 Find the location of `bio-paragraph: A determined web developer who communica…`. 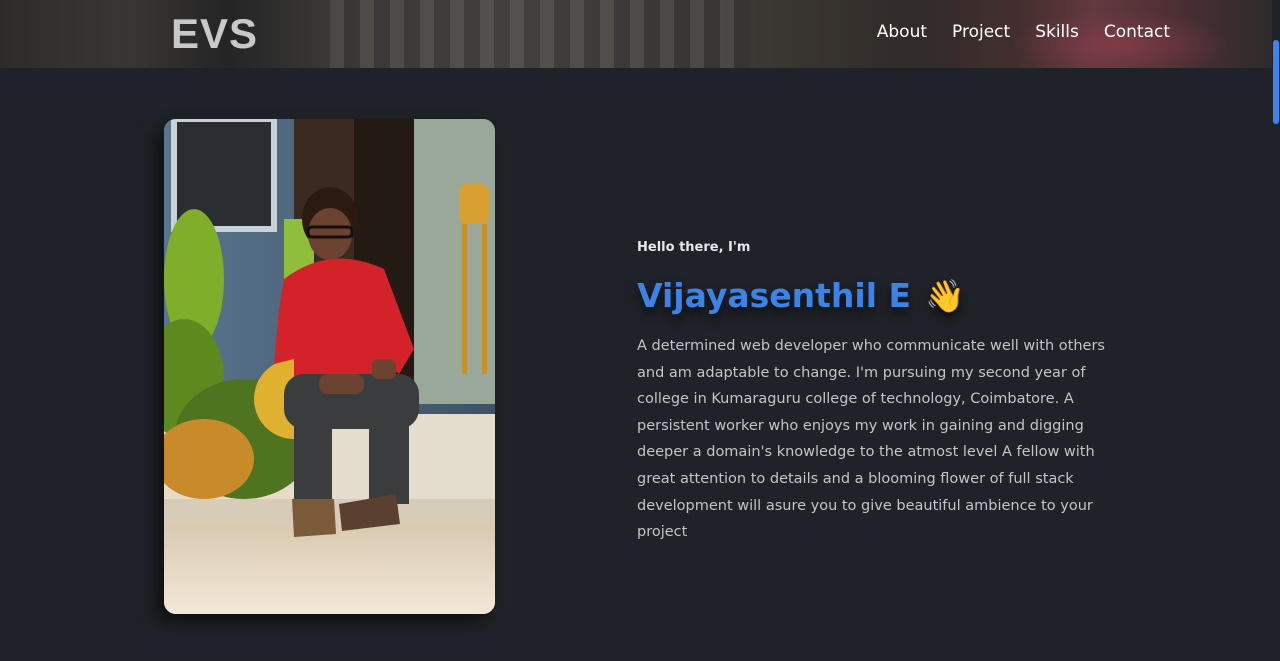

bio-paragraph: A determined web developer who communica… is located at coordinates (871, 439).